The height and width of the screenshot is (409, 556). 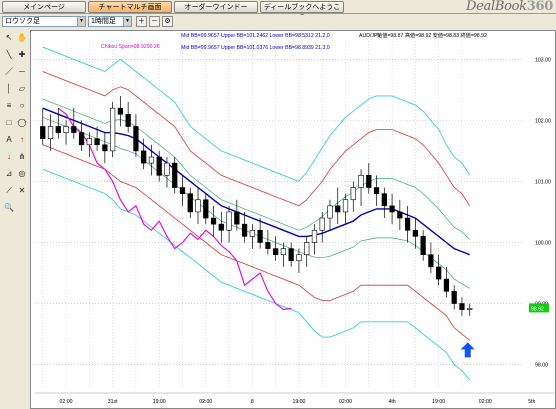 I want to click on ellipse-icon: ◯, so click(x=22, y=122).